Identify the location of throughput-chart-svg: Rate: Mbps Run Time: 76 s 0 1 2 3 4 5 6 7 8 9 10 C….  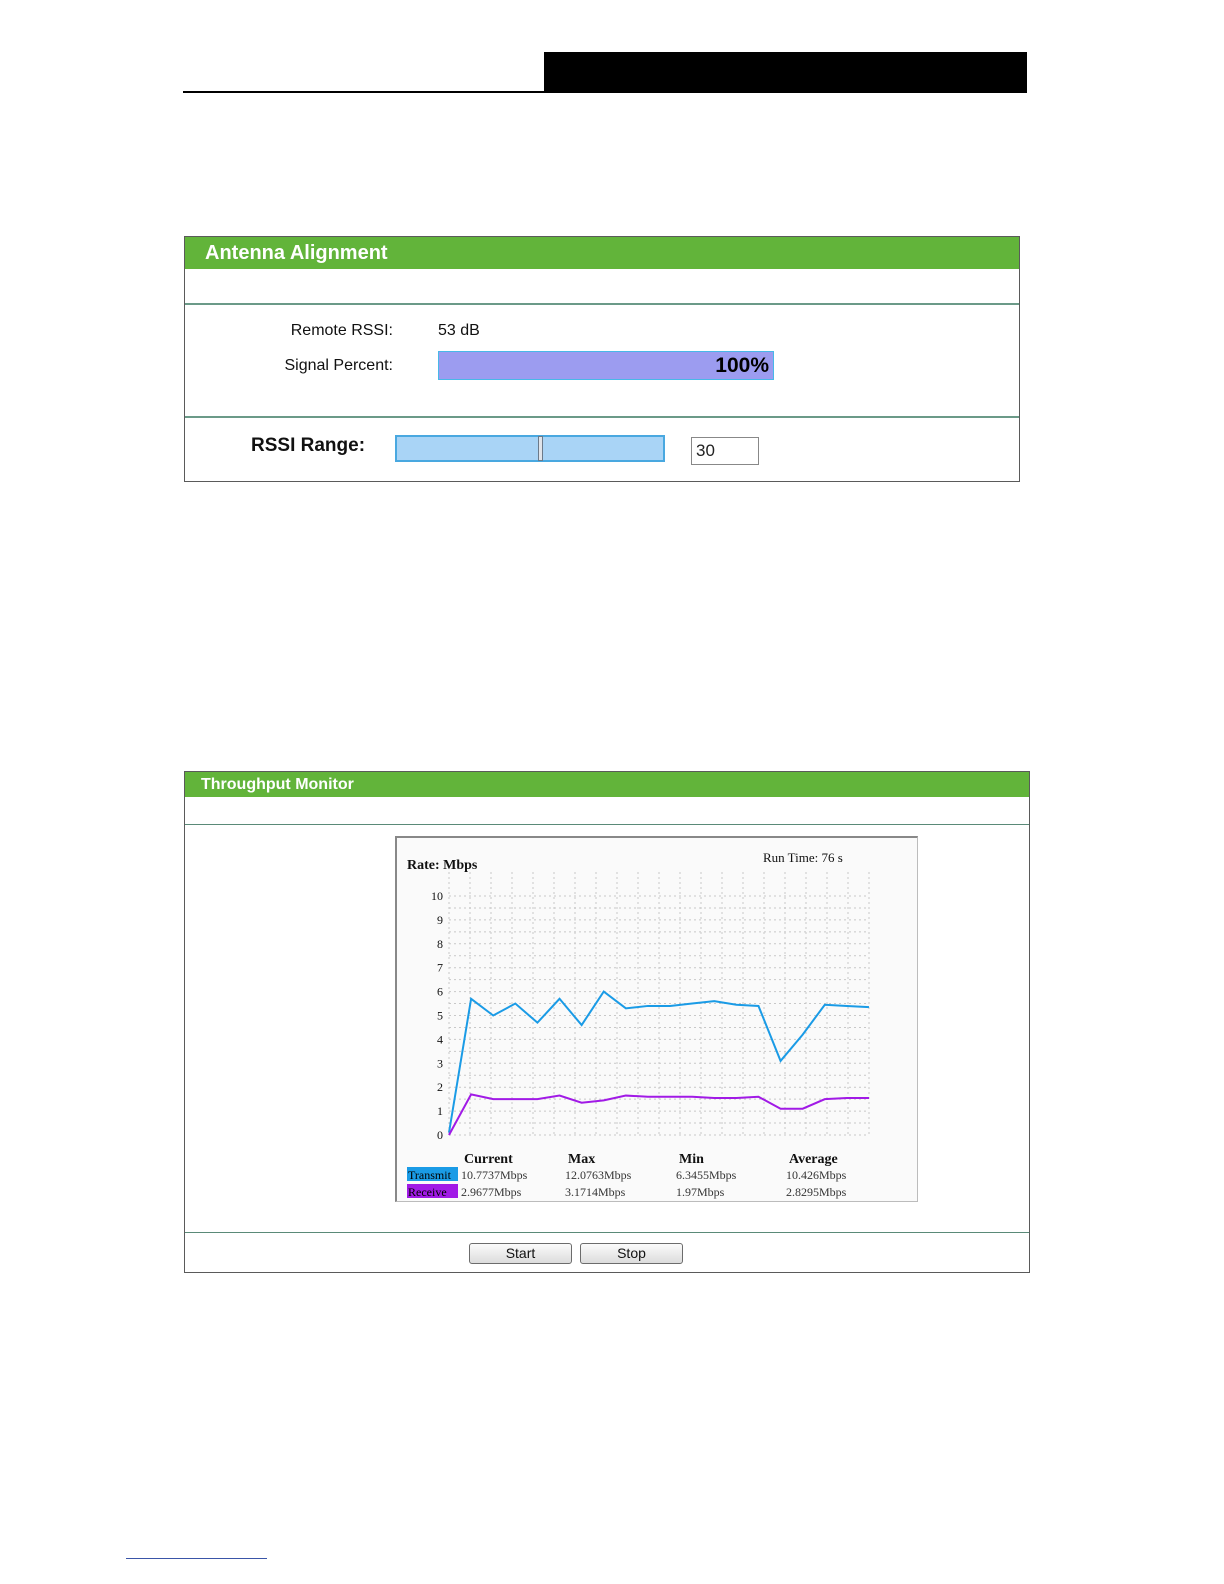
(638, 1024).